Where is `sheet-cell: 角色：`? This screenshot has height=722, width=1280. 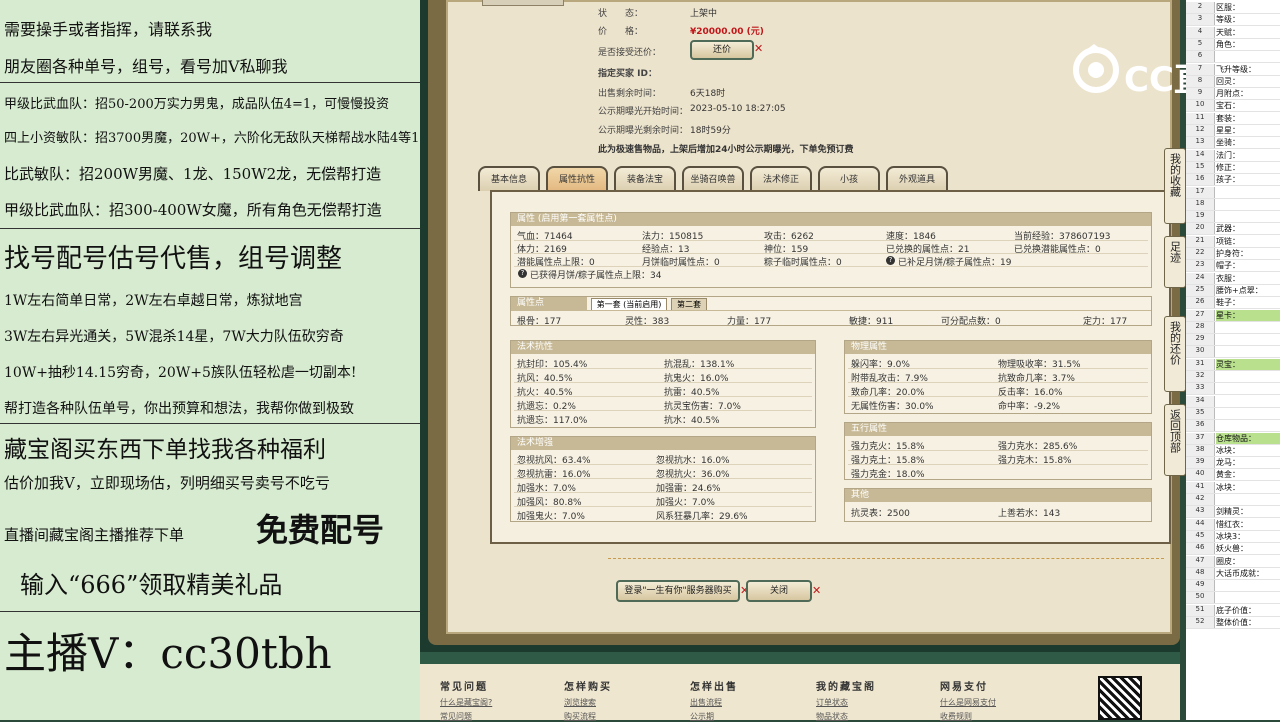 sheet-cell: 角色： is located at coordinates (1248, 44).